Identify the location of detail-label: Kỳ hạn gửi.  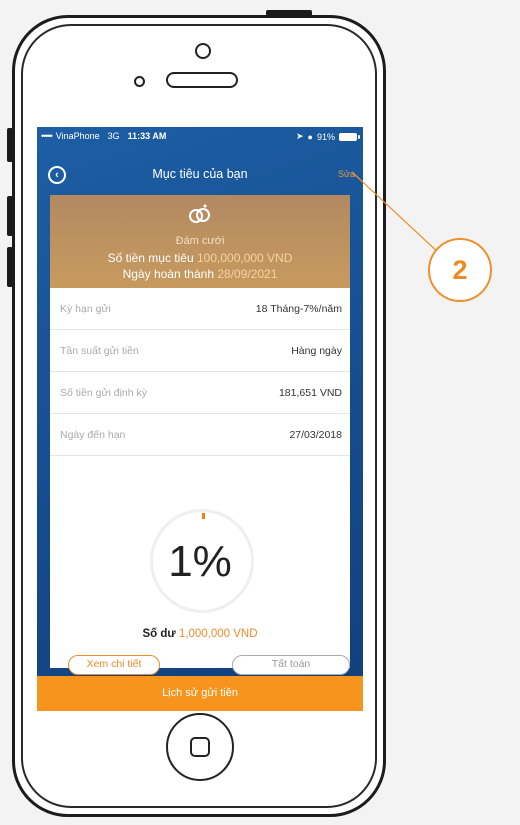
(85, 309).